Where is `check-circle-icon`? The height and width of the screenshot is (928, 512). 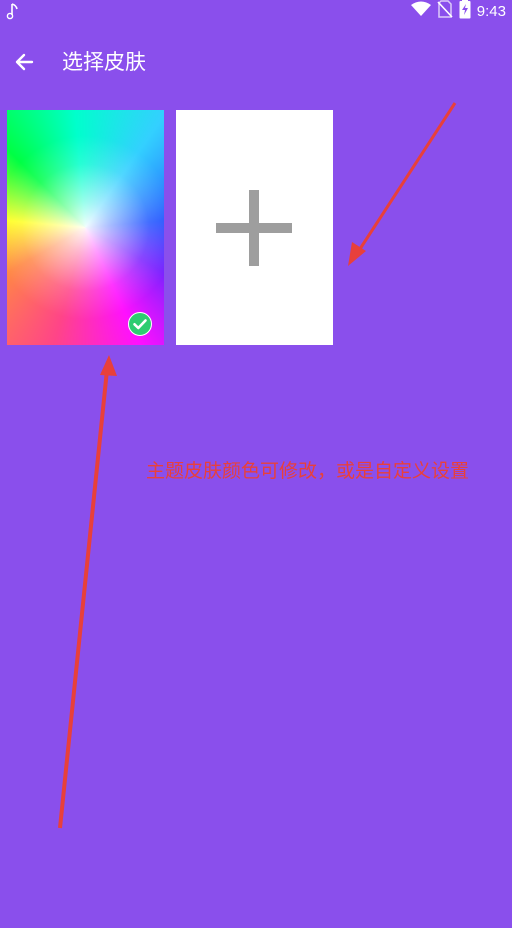
check-circle-icon is located at coordinates (140, 324).